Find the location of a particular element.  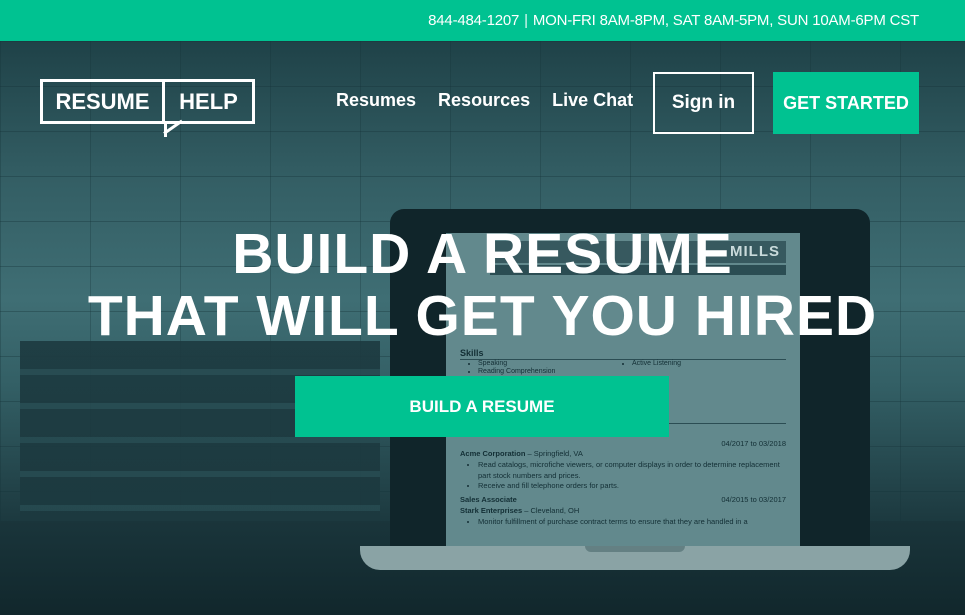

sign-in-button: Sign in is located at coordinates (703, 103).